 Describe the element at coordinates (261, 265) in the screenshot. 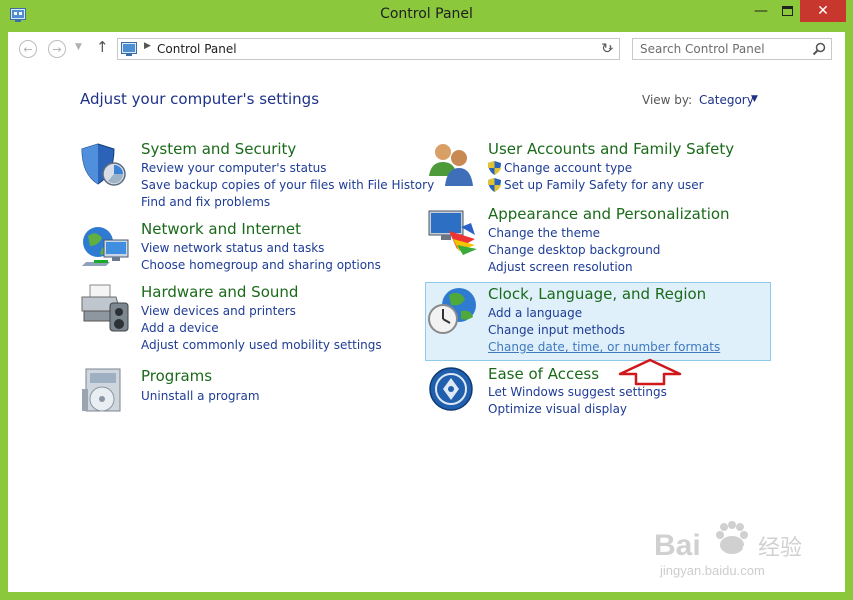

I see `link-homegroup: Choose homegroup and sharing options` at that location.